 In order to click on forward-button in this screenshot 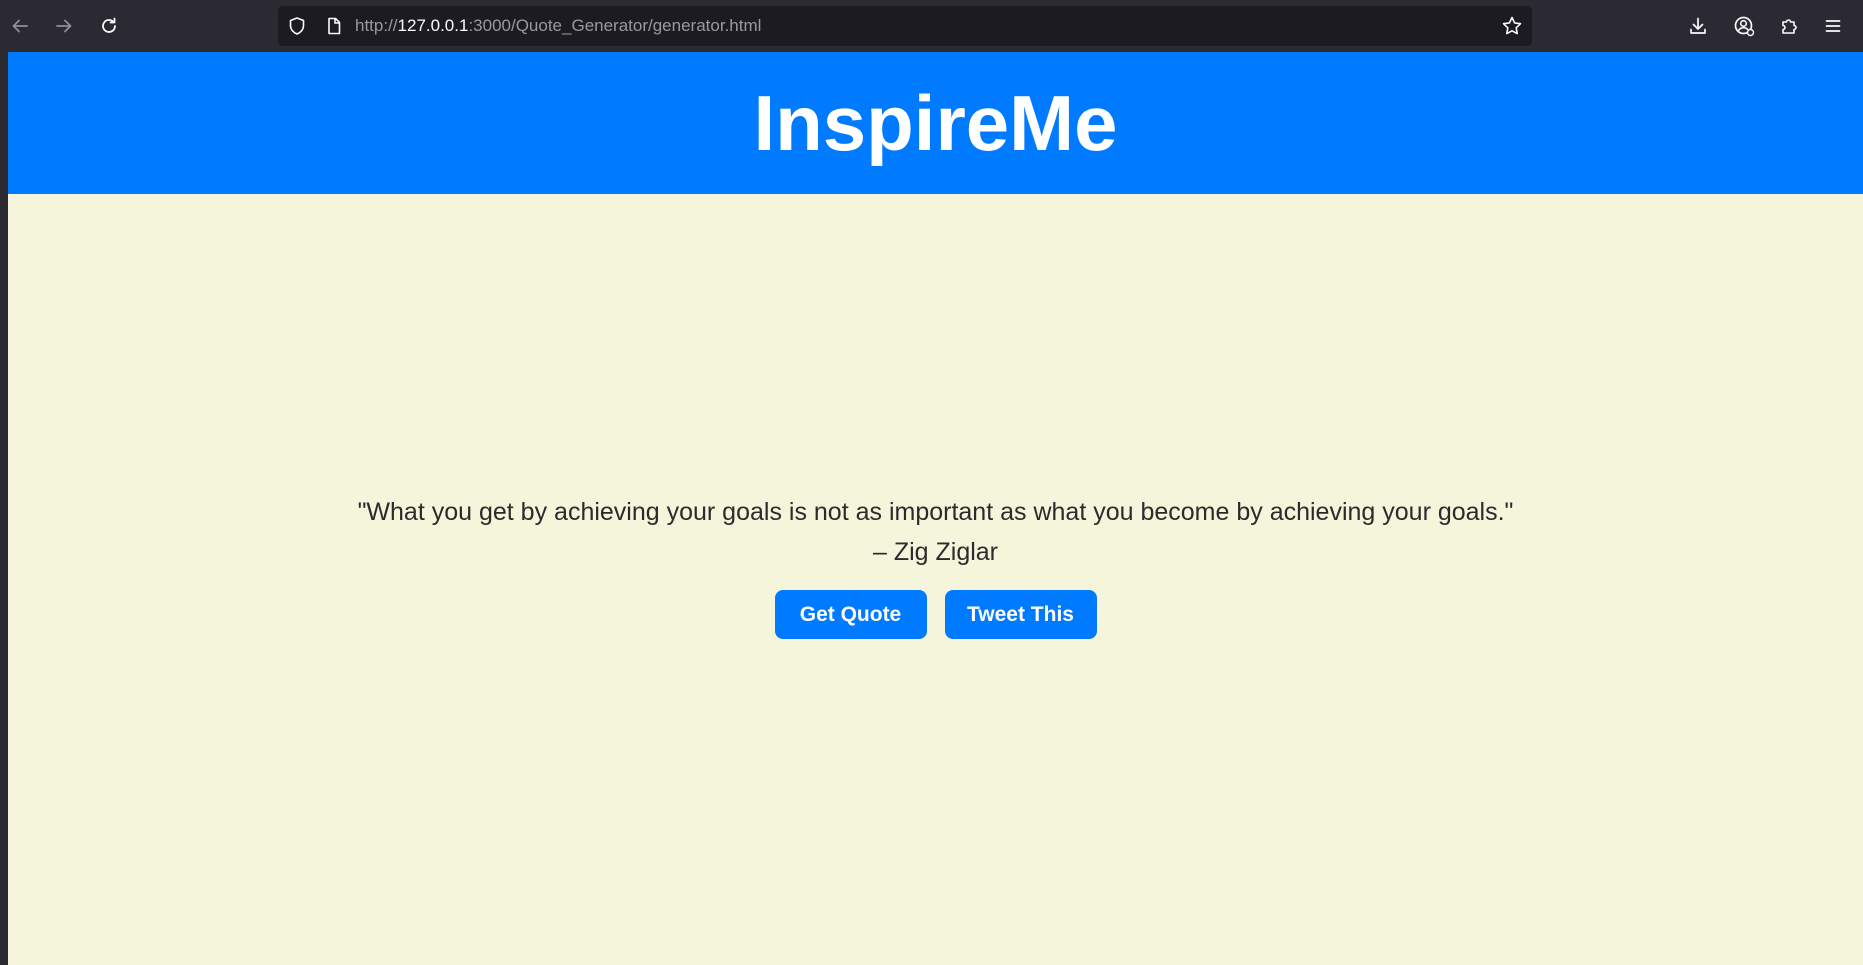, I will do `click(64, 26)`.